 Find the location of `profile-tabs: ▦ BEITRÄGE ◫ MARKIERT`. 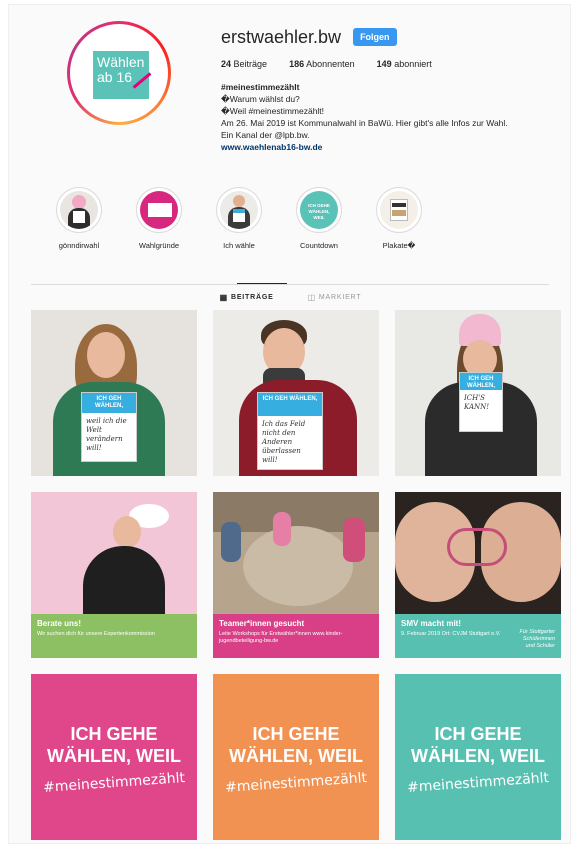

profile-tabs: ▦ BEITRÄGE ◫ MARKIERT is located at coordinates (290, 297).